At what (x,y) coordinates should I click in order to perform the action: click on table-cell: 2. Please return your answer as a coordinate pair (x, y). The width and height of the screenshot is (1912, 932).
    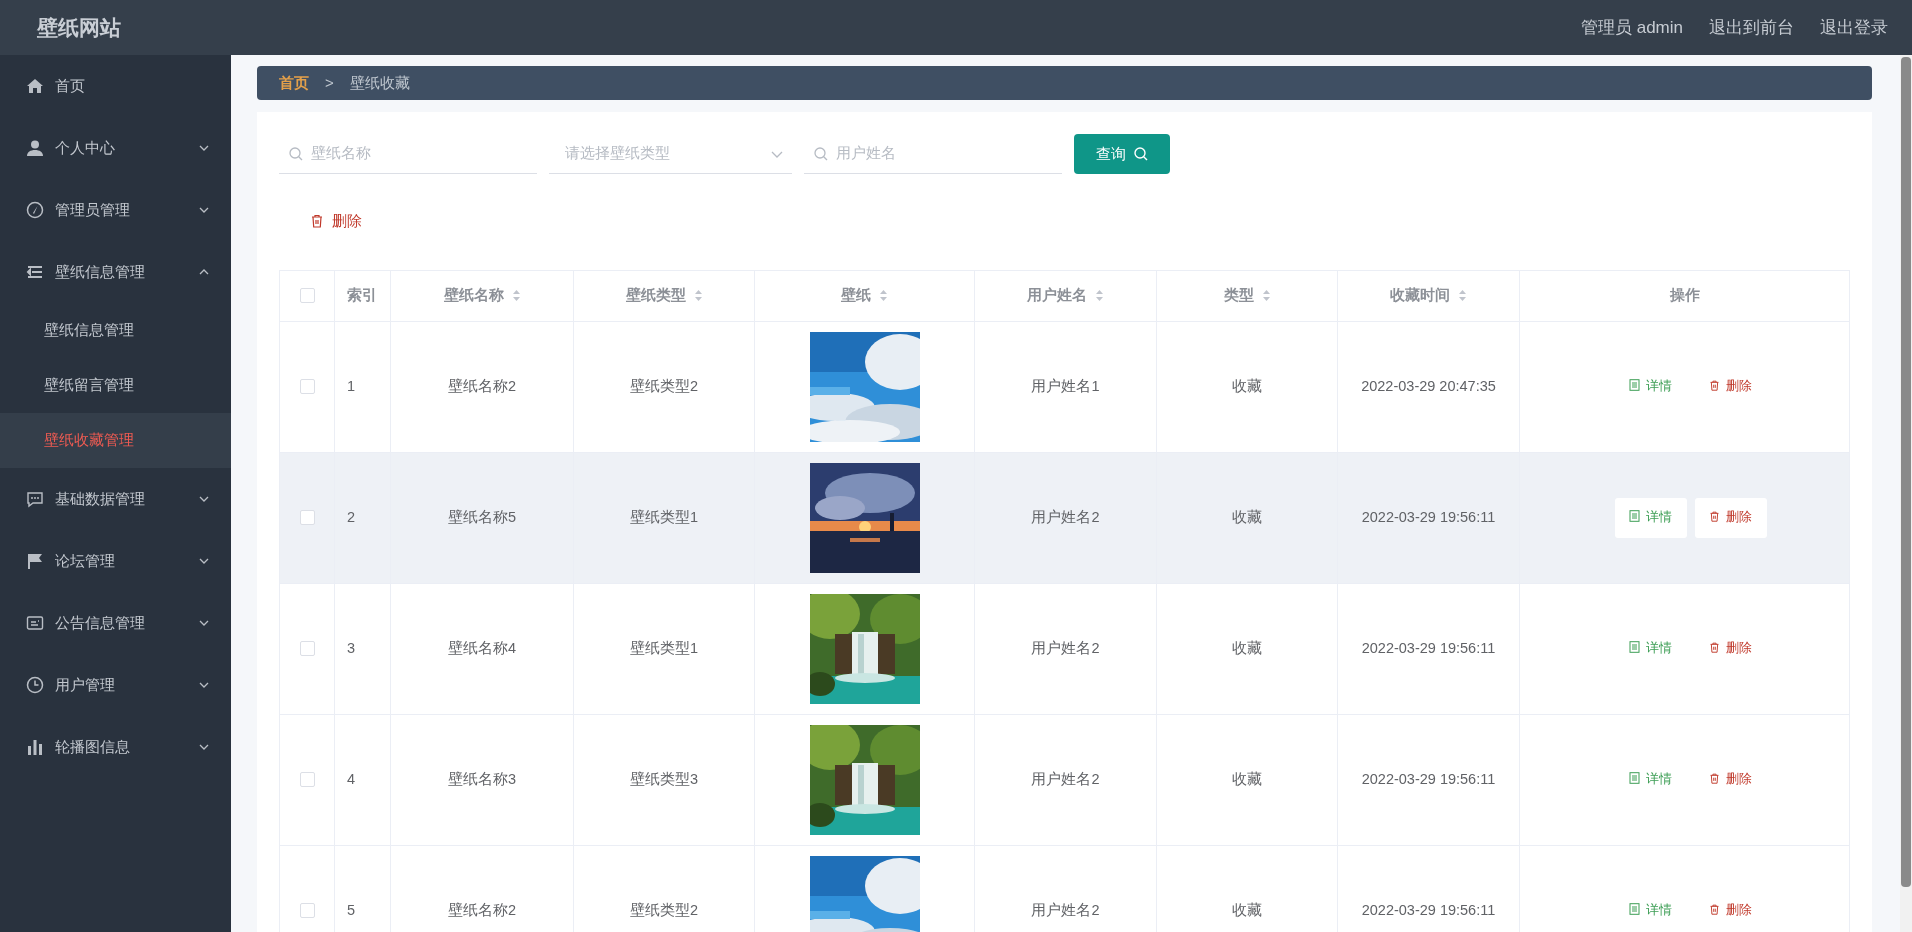
    Looking at the image, I should click on (351, 516).